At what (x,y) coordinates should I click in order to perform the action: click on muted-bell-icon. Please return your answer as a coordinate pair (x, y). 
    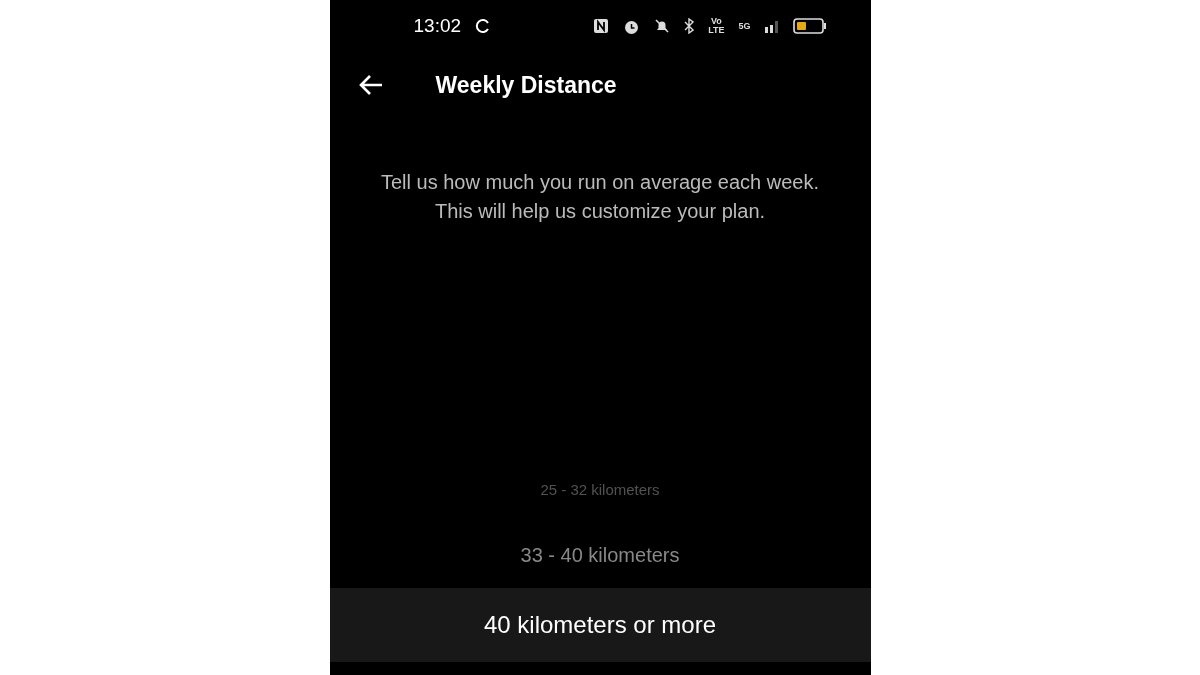
    Looking at the image, I should click on (662, 26).